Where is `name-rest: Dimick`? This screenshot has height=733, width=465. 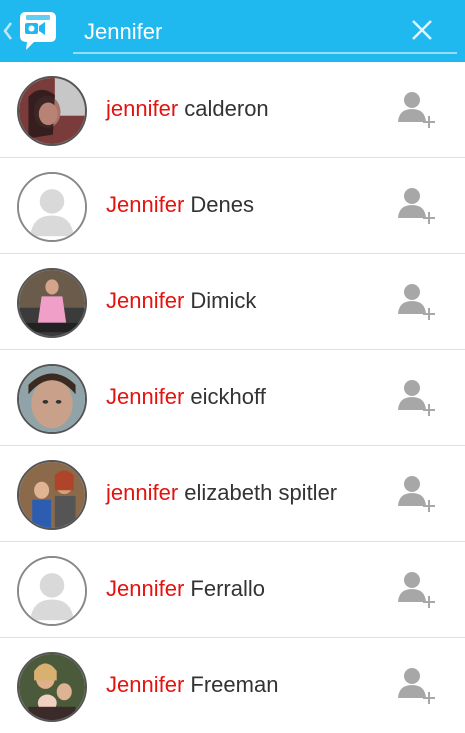 name-rest: Dimick is located at coordinates (220, 300).